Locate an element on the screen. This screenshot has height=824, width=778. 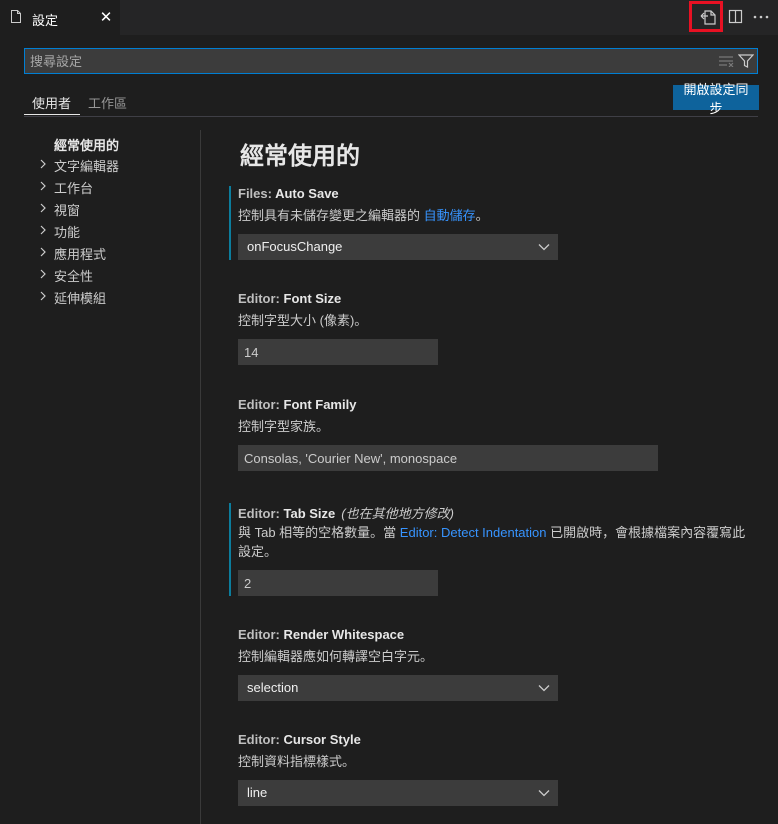
turn-on-settings-sync-button: 開啟設定同步 is located at coordinates (716, 99).